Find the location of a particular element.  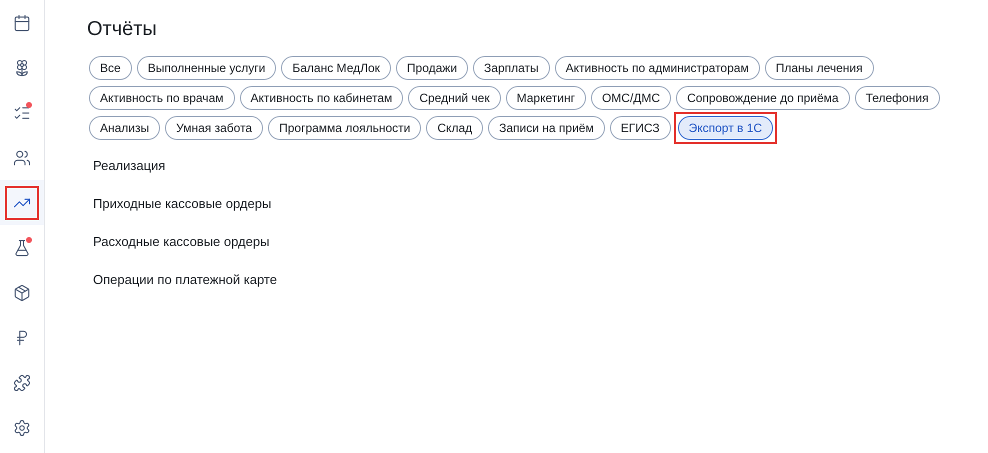

sidebar-item is located at coordinates (22, 202).